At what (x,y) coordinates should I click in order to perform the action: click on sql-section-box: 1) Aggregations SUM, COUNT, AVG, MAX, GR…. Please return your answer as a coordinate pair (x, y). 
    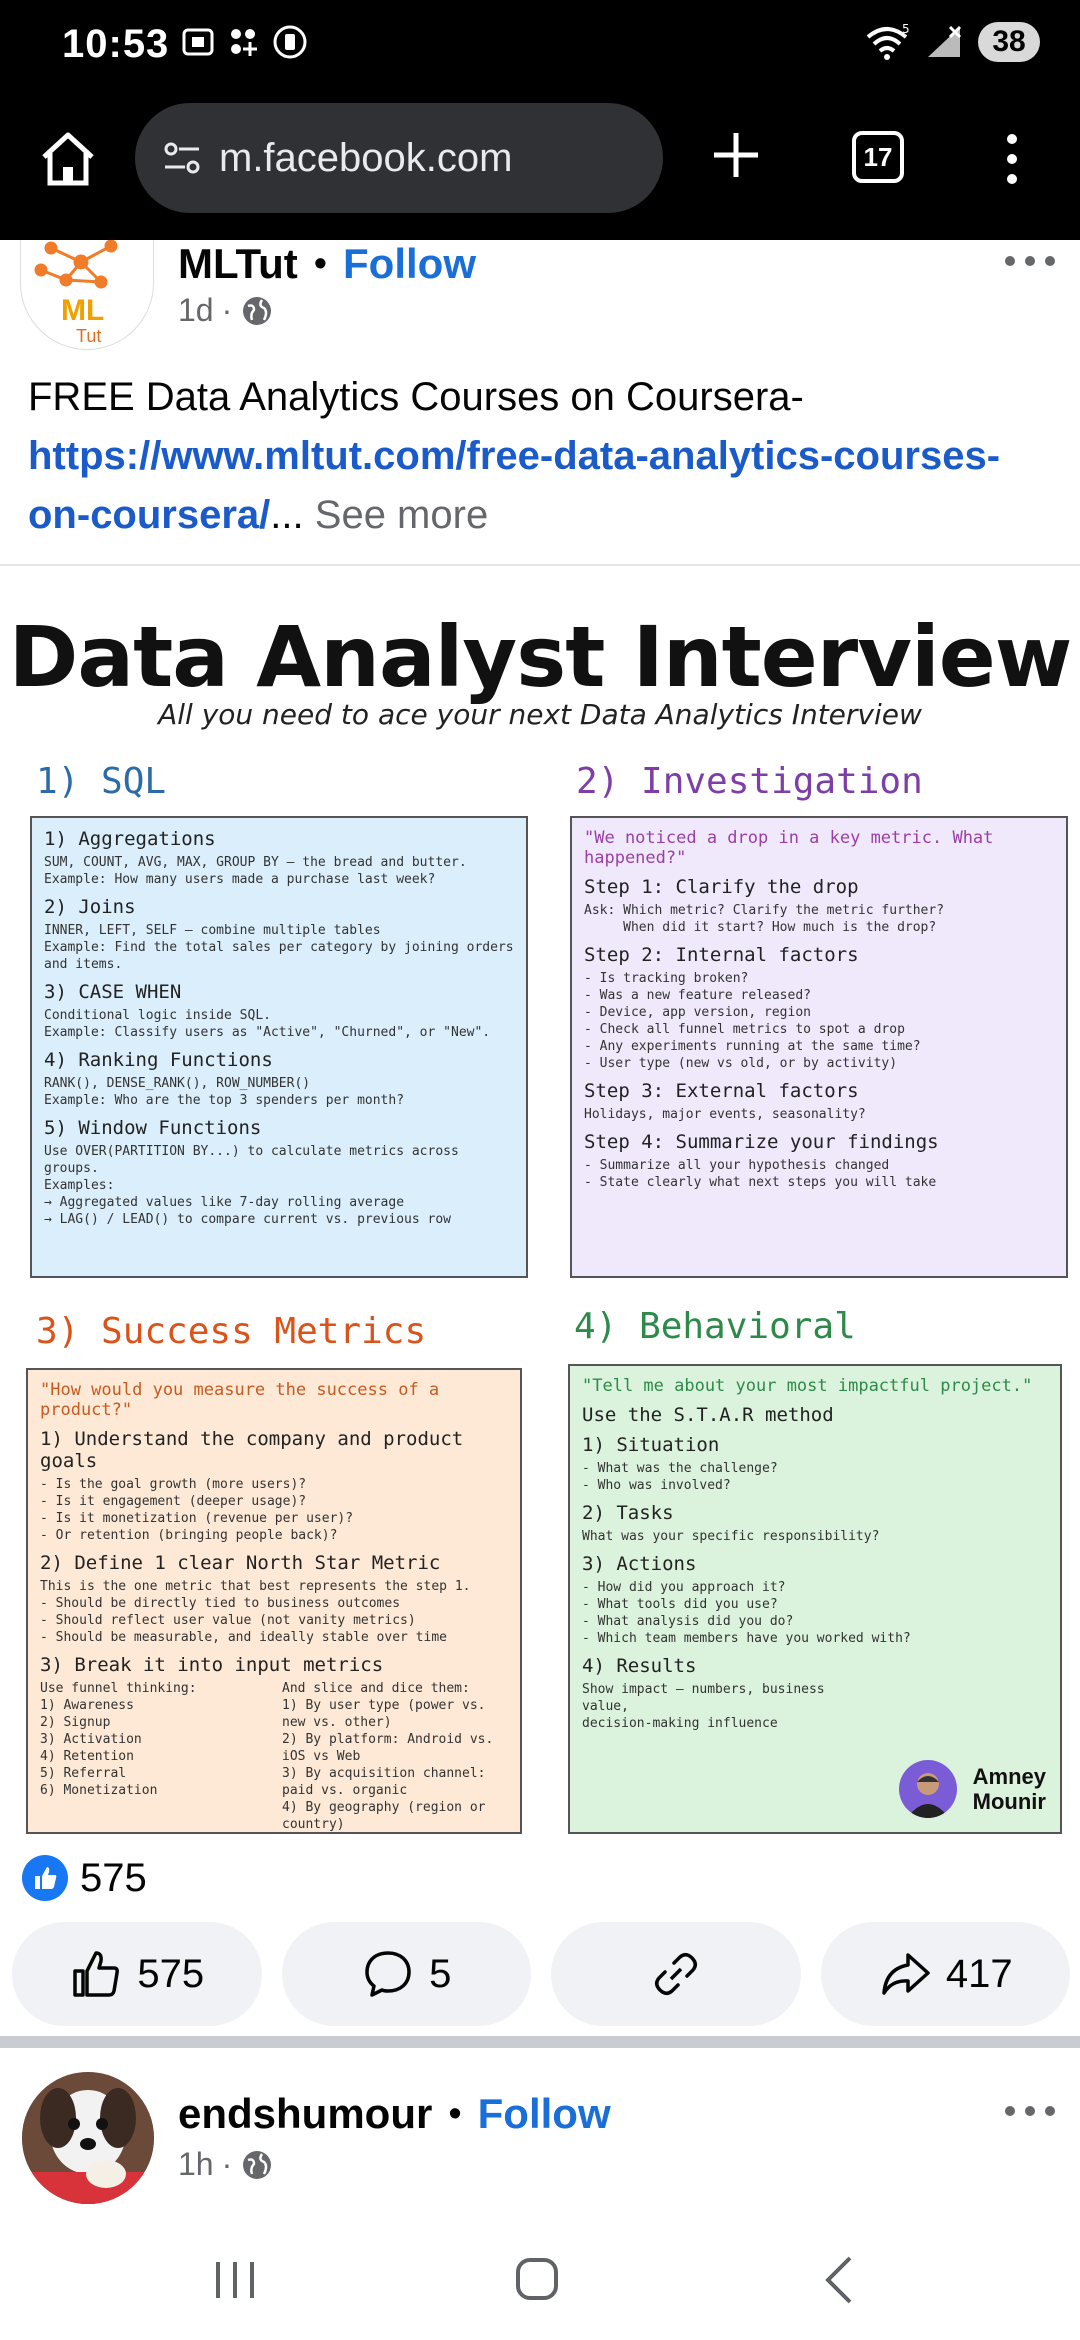
    Looking at the image, I should click on (279, 1047).